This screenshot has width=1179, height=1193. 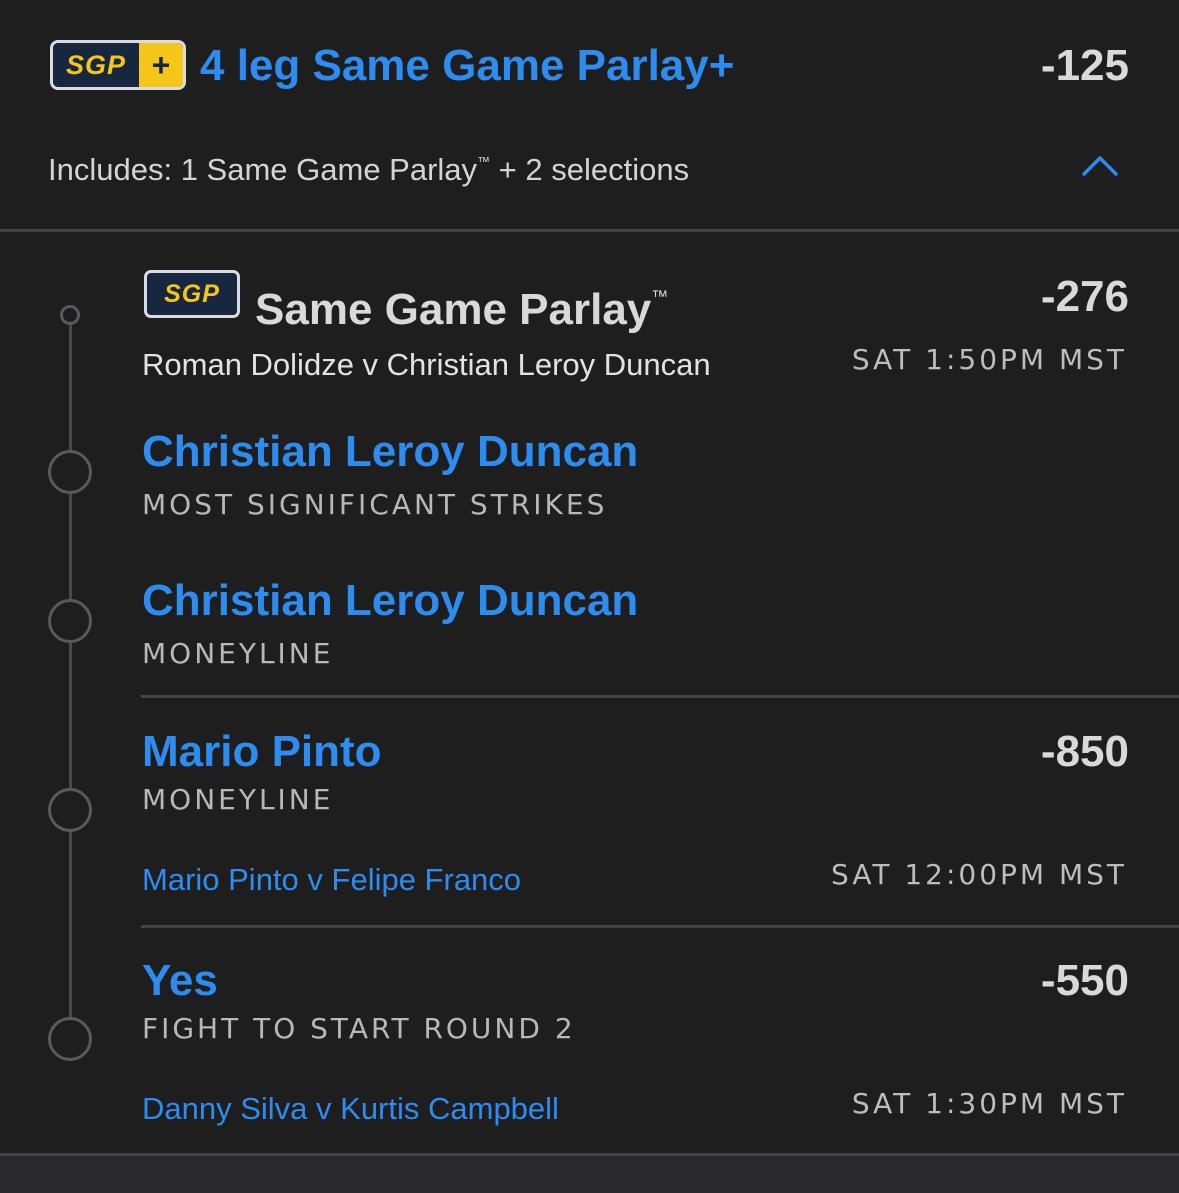 What do you see at coordinates (467, 65) in the screenshot?
I see `parlay-title: 4 leg Same Game Parlay+` at bounding box center [467, 65].